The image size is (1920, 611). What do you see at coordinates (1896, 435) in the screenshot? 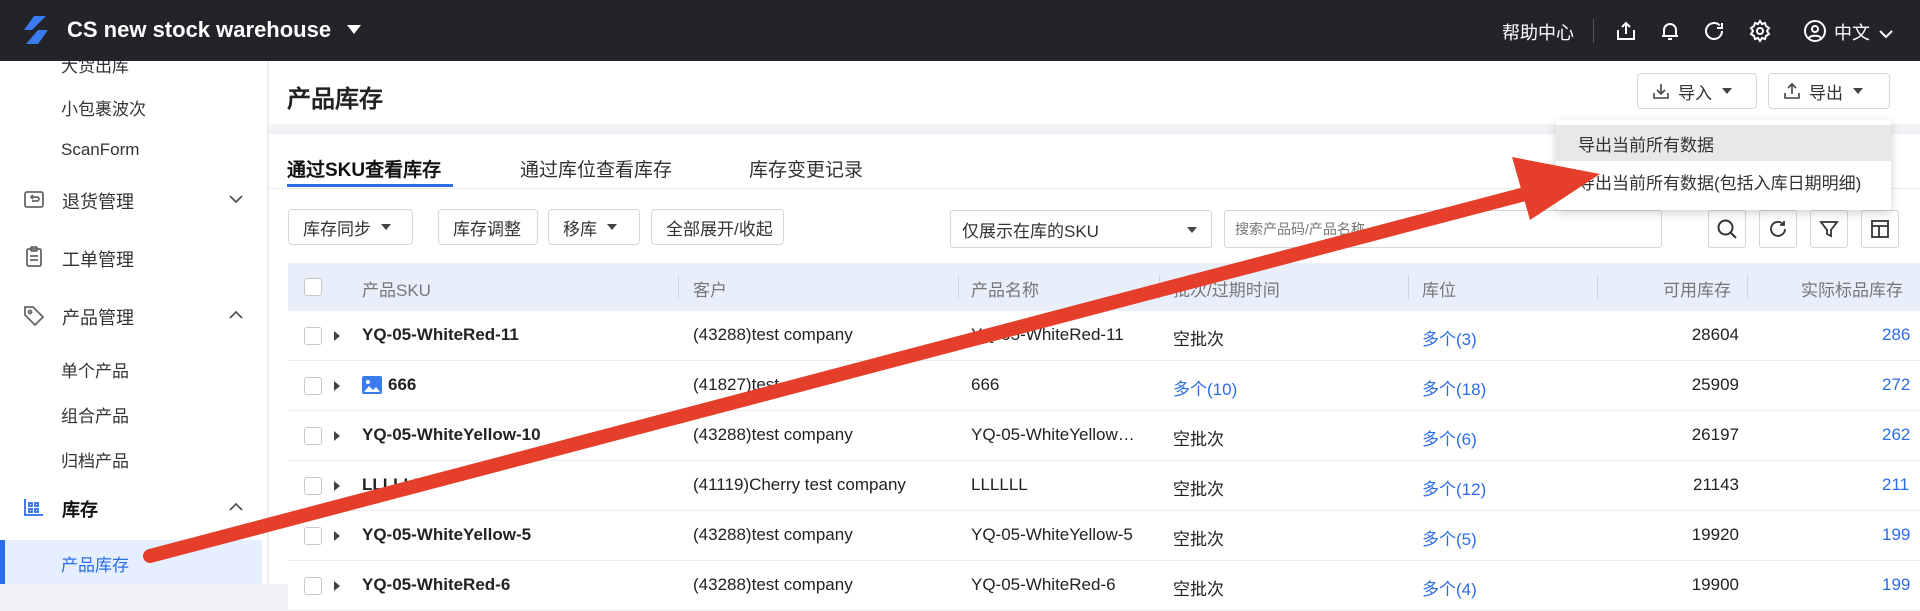
I see `cell-actual-link: 262` at bounding box center [1896, 435].